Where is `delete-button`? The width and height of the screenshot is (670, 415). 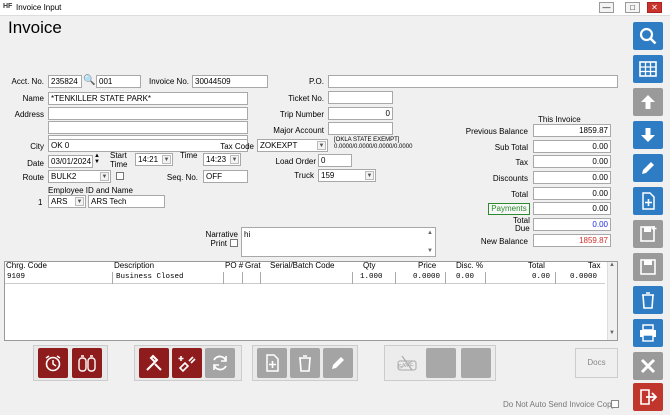
delete-button is located at coordinates (648, 300).